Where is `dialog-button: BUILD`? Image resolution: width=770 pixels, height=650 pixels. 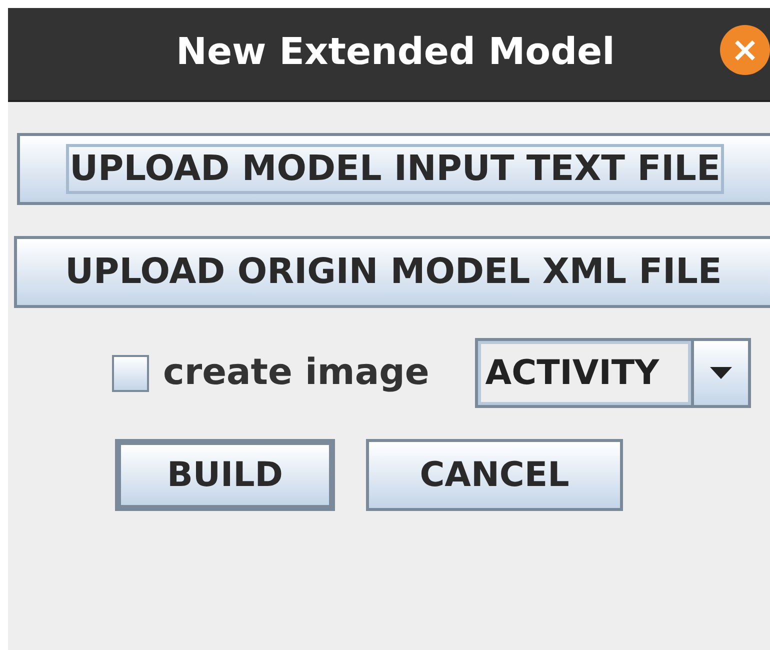
dialog-button: BUILD is located at coordinates (225, 475).